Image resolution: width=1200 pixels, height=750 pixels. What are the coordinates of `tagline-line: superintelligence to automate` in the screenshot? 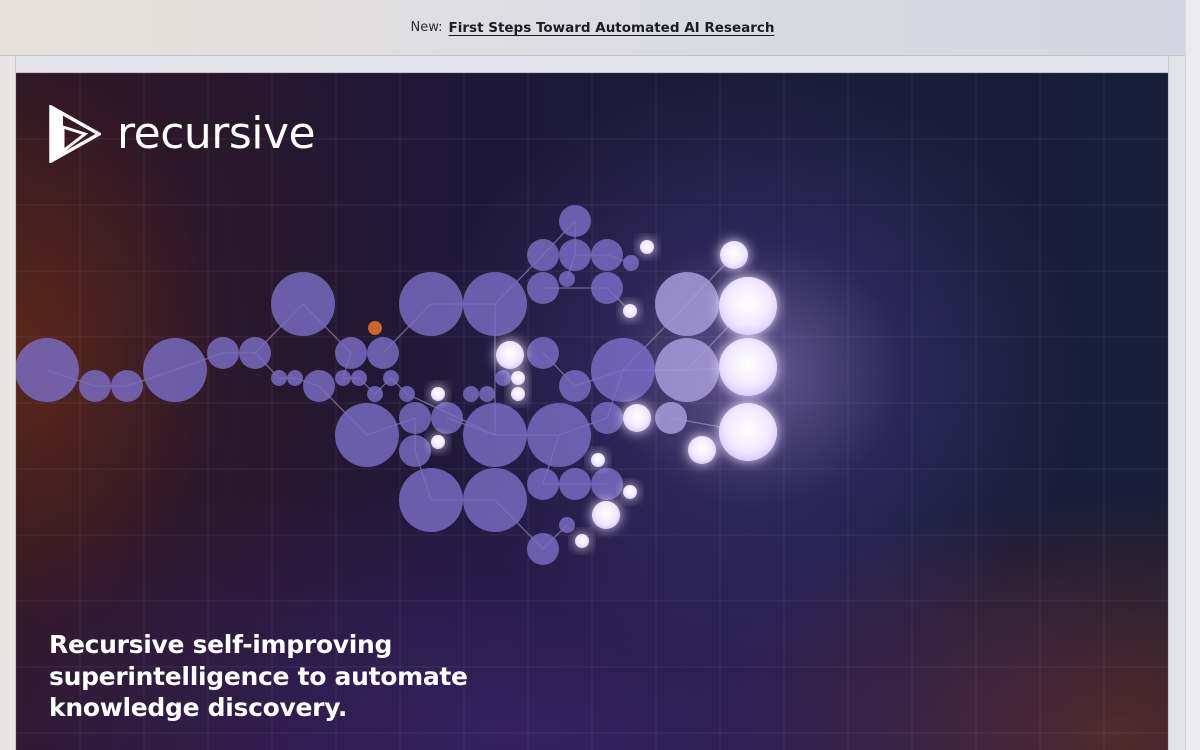 It's located at (258, 676).